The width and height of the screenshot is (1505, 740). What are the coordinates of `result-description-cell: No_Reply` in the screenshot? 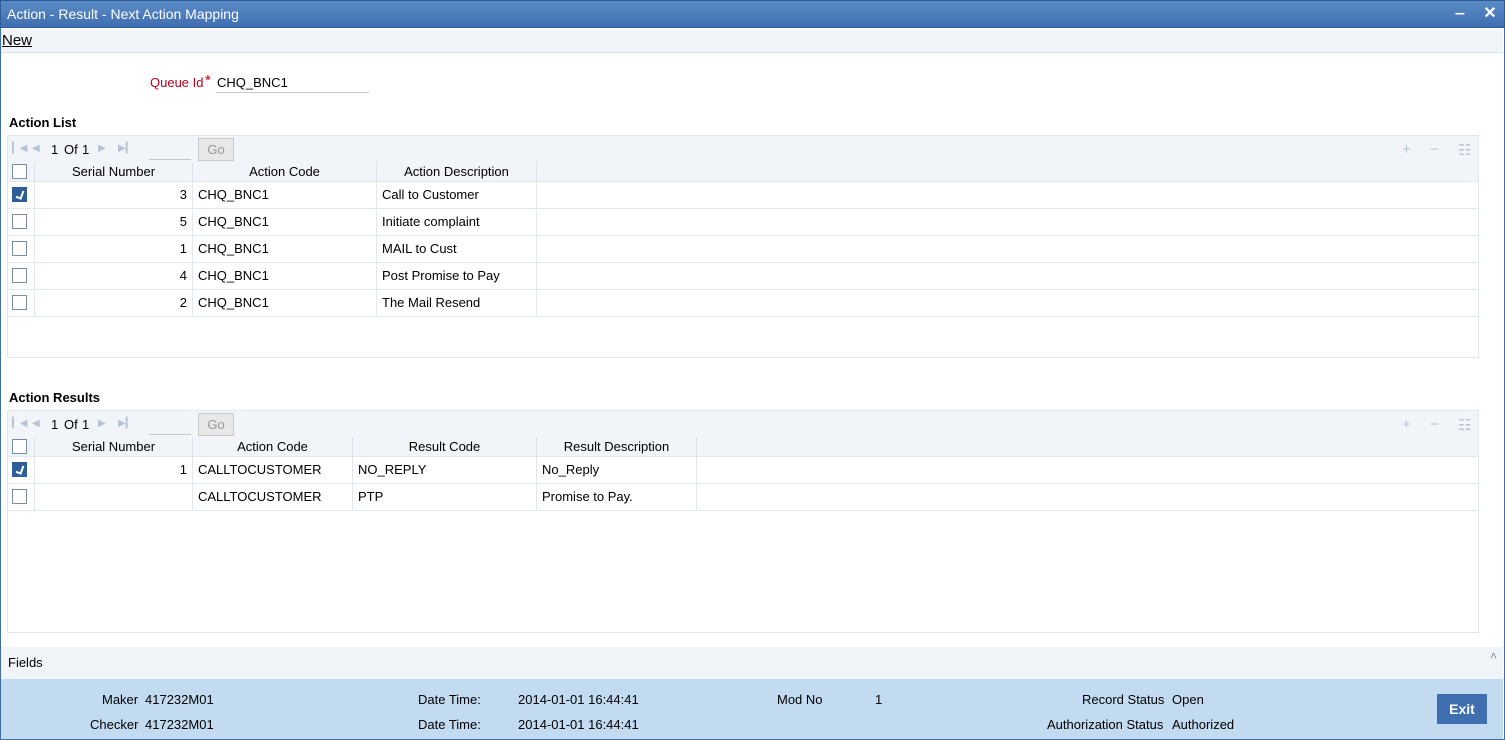 It's located at (617, 470).